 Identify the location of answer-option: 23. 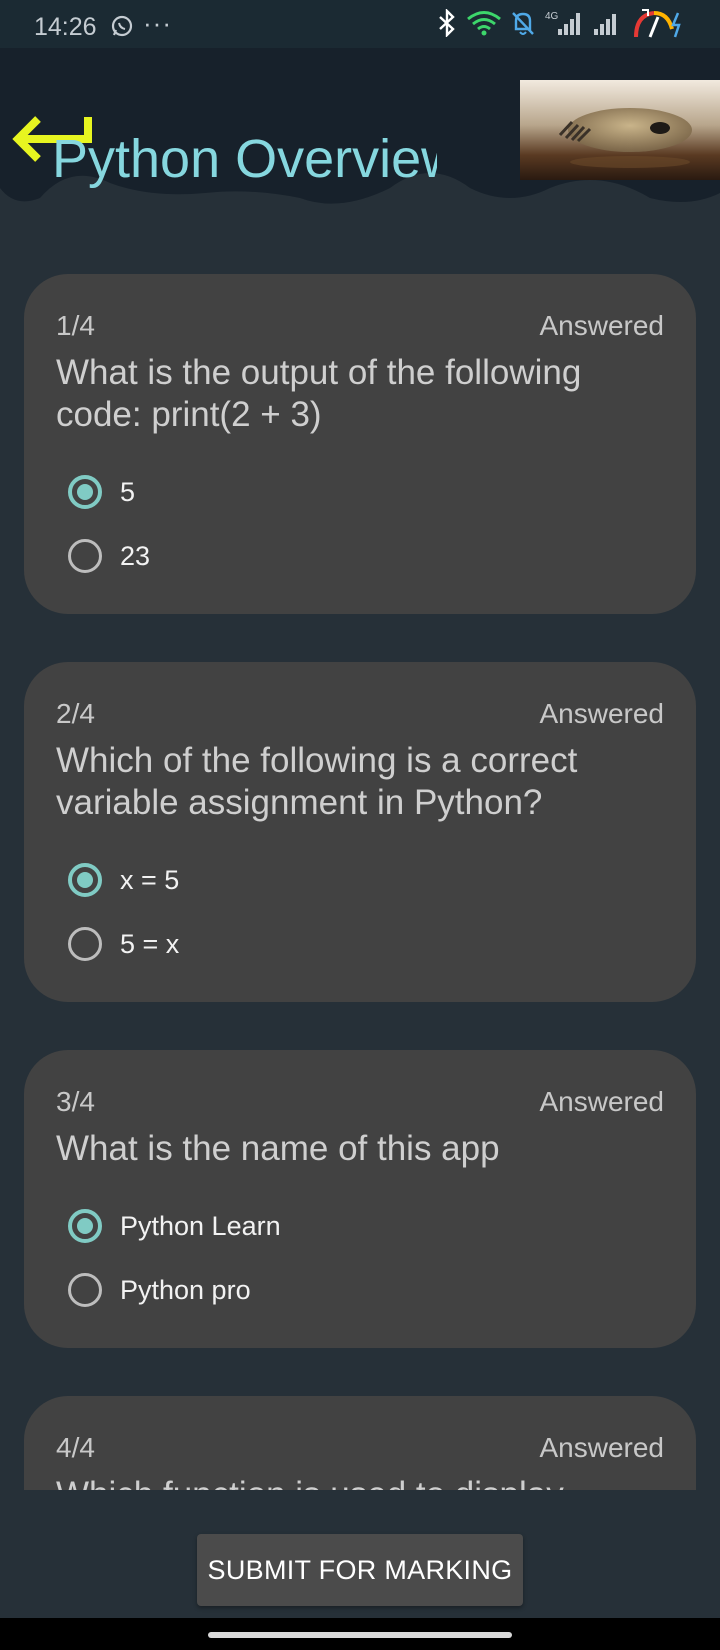
(109, 556).